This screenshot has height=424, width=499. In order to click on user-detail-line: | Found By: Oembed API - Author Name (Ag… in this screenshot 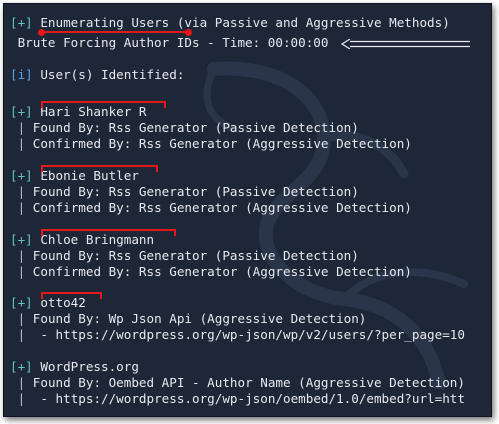, I will do `click(237, 383)`.